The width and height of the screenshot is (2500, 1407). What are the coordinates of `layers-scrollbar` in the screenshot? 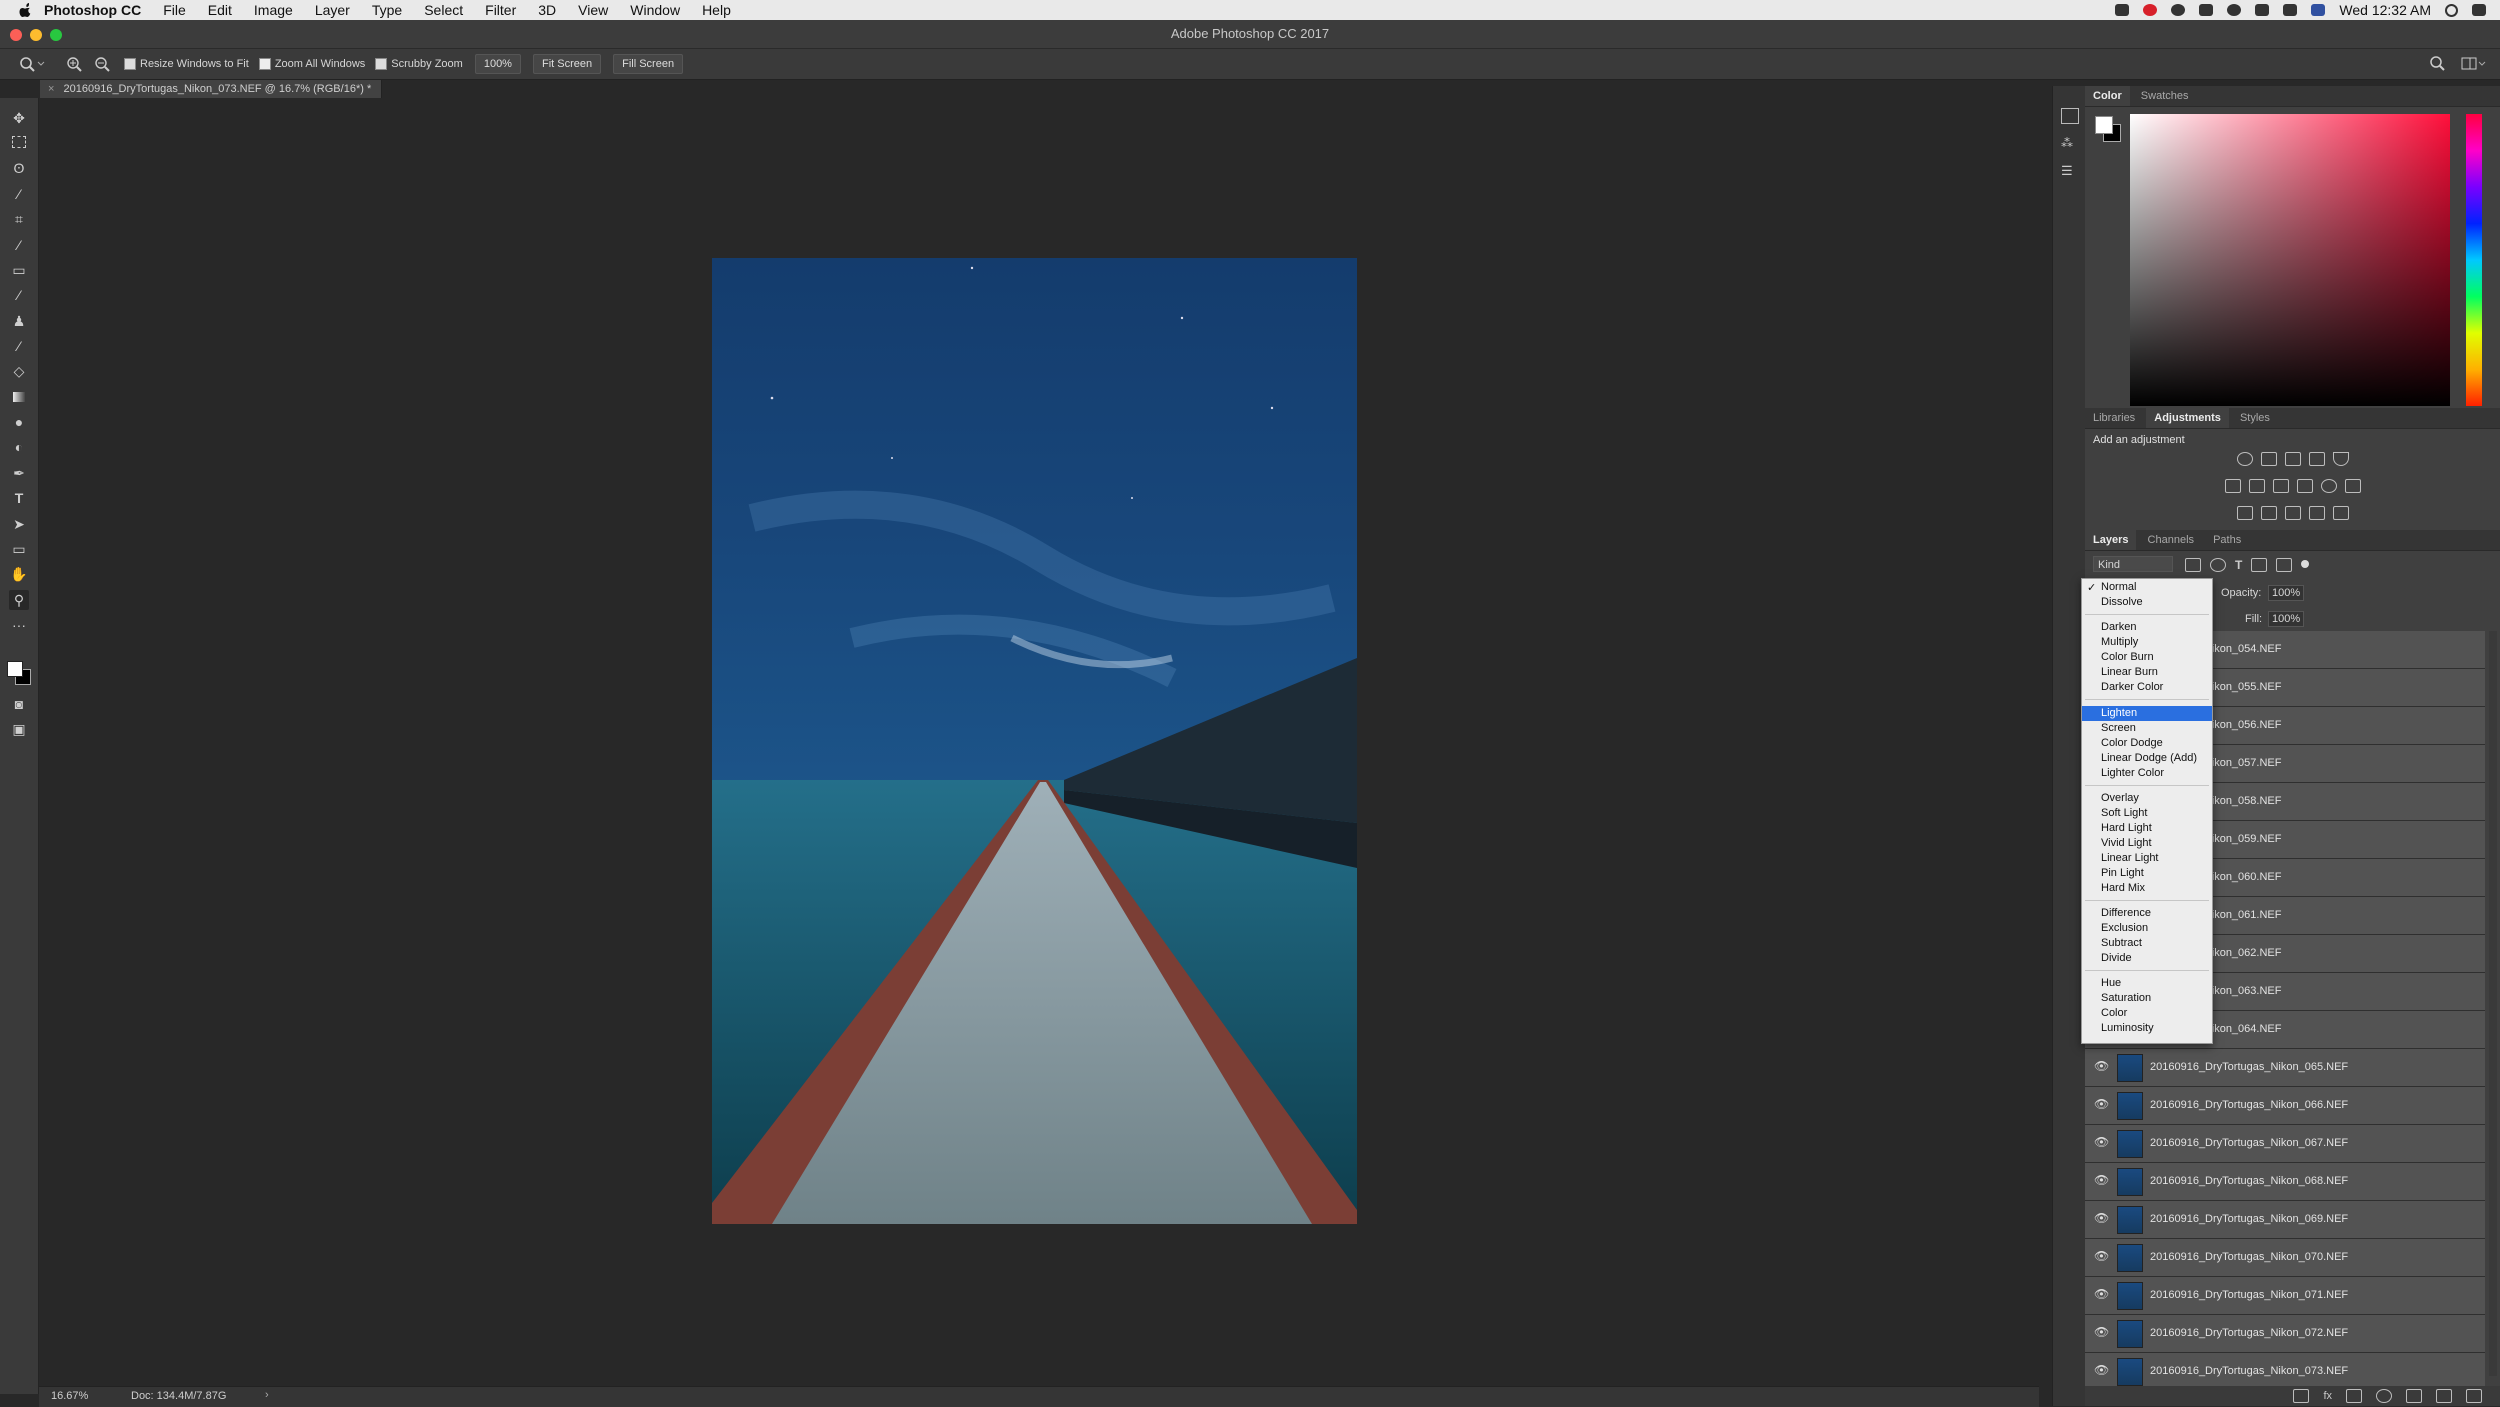 It's located at (2493, 1003).